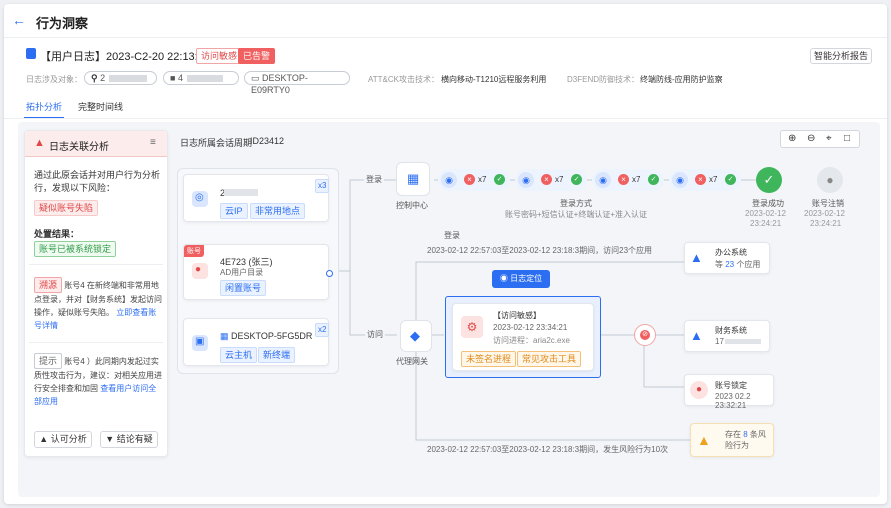 Image resolution: width=891 pixels, height=508 pixels. What do you see at coordinates (745, 434) in the screenshot?
I see `risk-count: 8` at bounding box center [745, 434].